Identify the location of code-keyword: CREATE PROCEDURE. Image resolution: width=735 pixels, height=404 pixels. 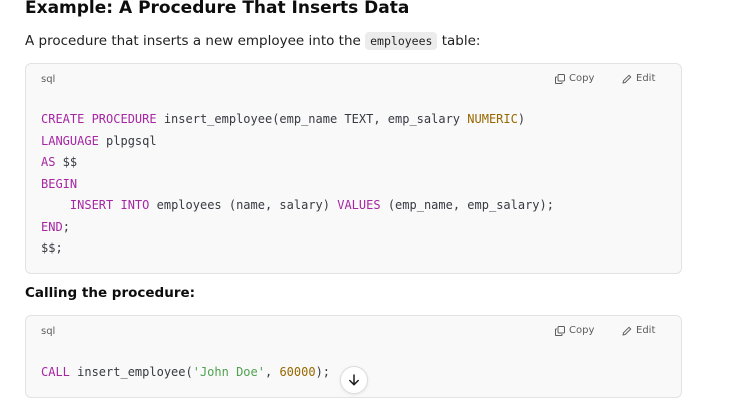
(99, 119).